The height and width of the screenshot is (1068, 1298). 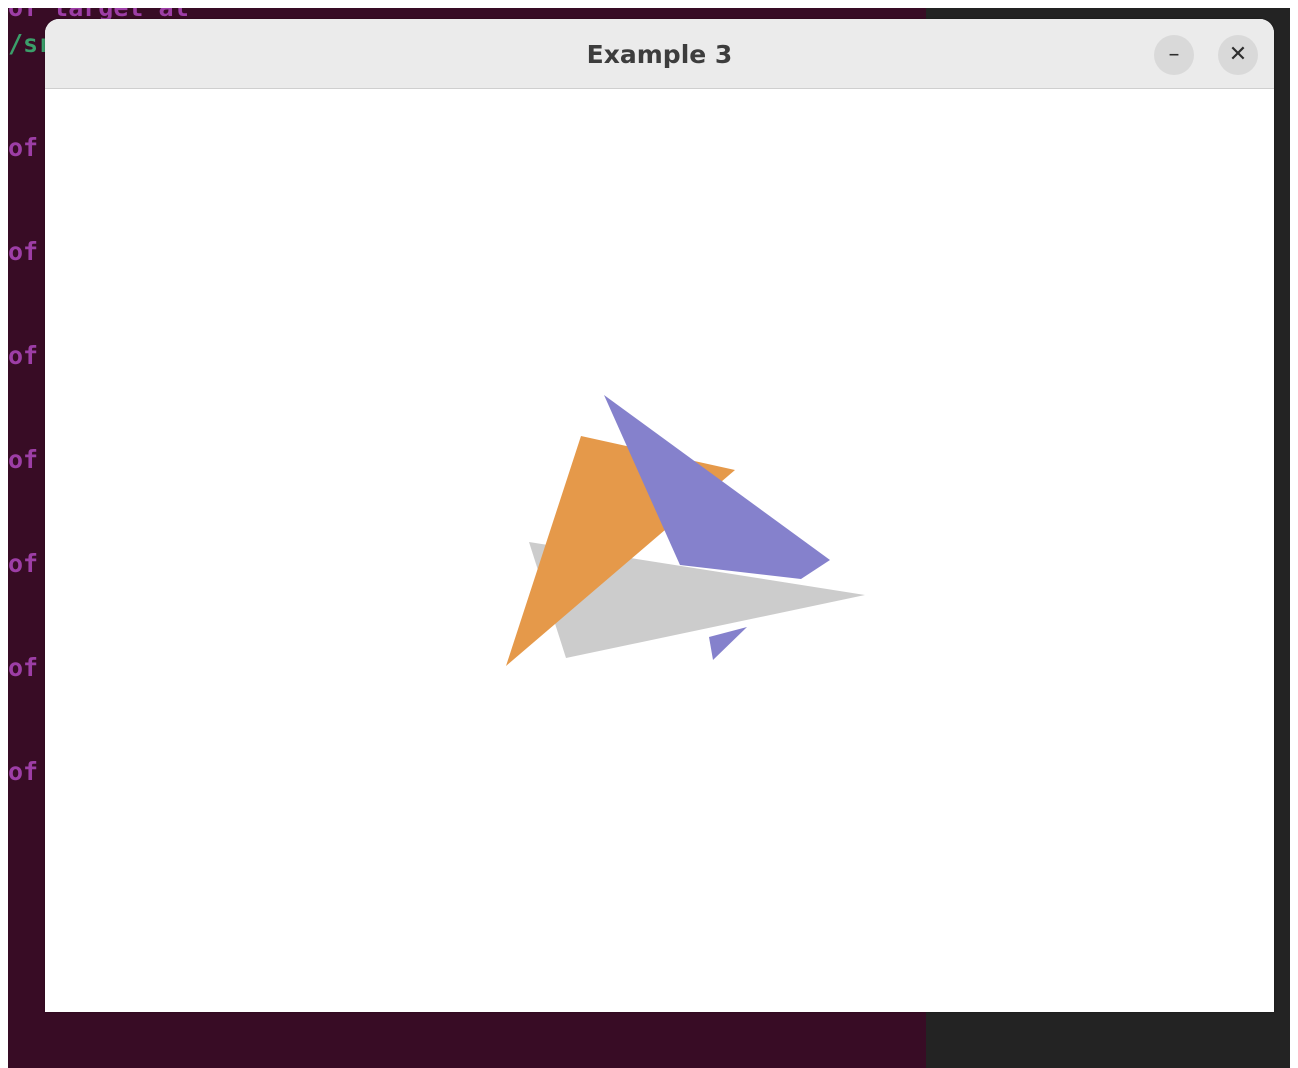 What do you see at coordinates (685, 530) in the screenshot?
I see `triangles-scene` at bounding box center [685, 530].